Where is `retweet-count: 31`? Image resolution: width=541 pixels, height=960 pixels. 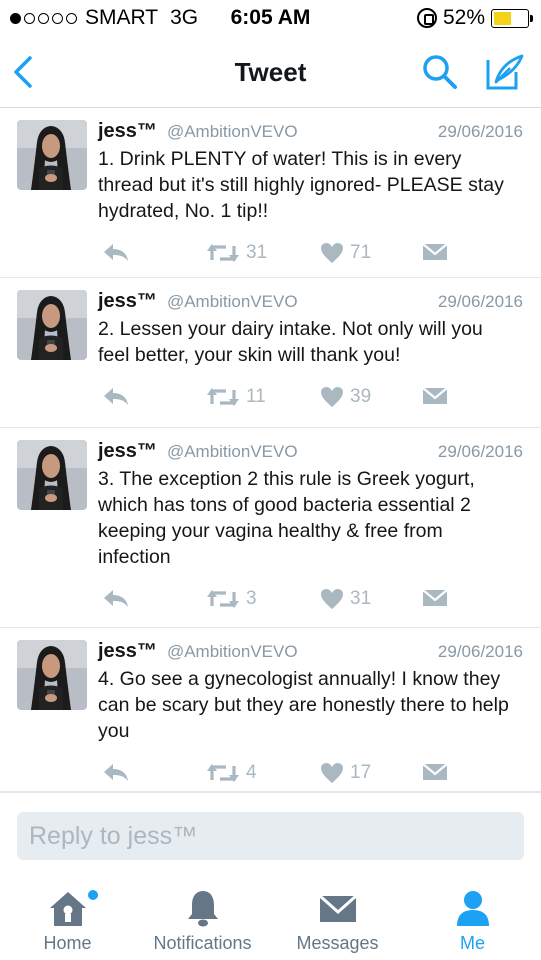 retweet-count: 31 is located at coordinates (257, 252).